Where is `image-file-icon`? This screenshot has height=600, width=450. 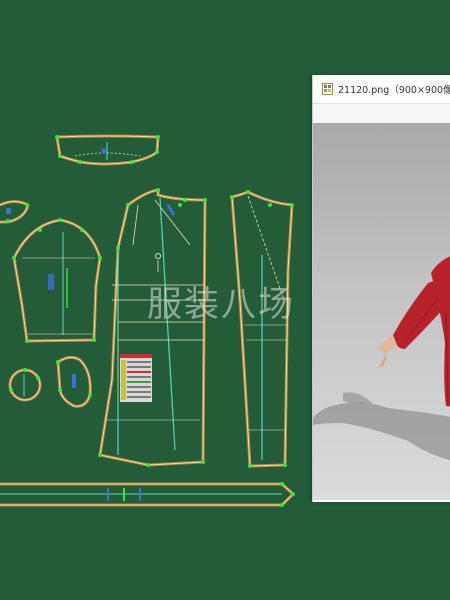
image-file-icon is located at coordinates (327, 89).